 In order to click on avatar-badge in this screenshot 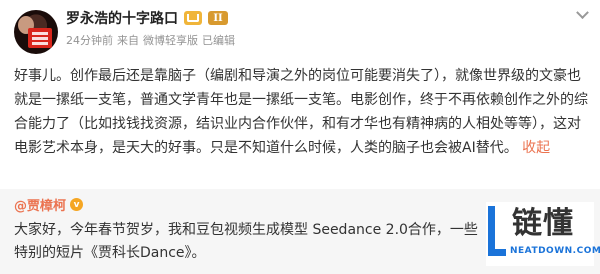, I will do `click(40, 38)`.